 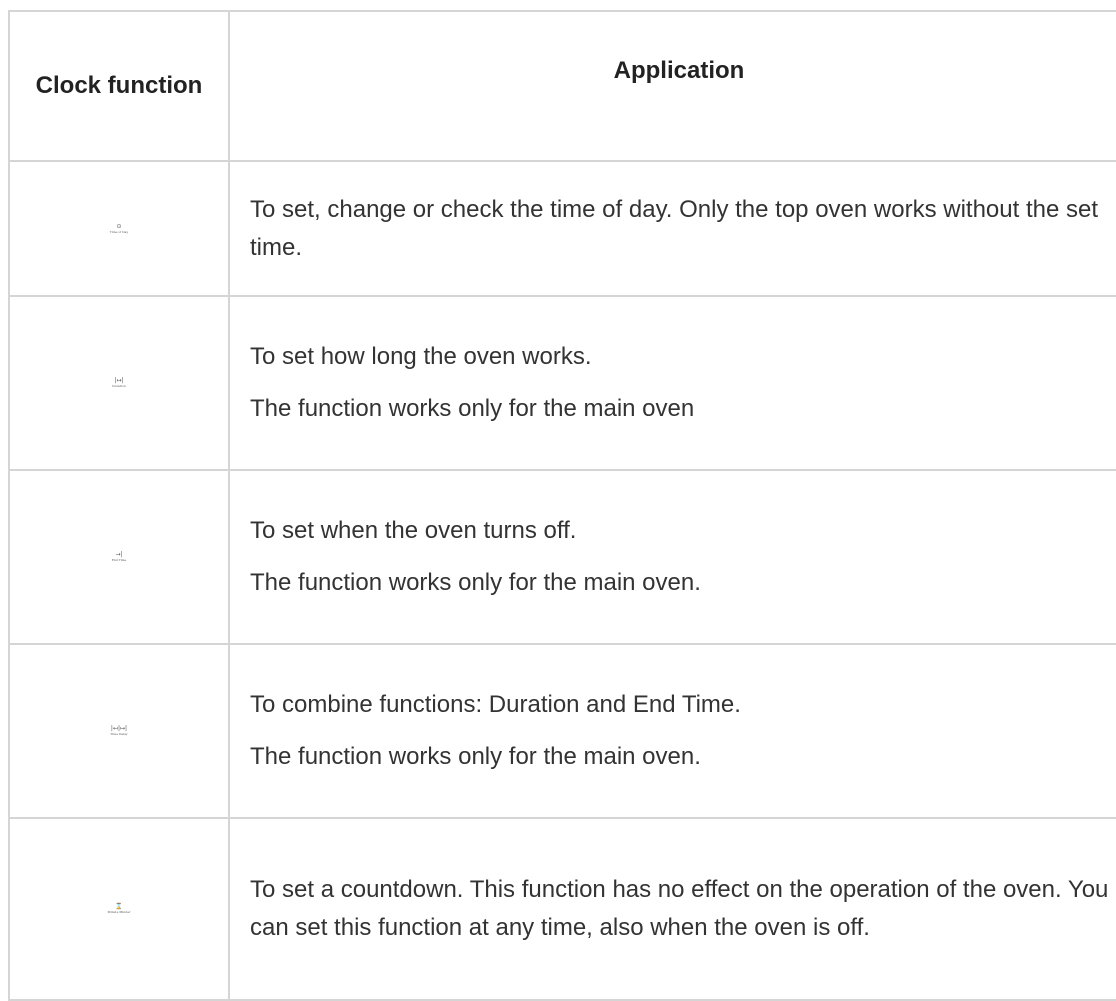 I want to click on duration-icon: |↦| Duration, so click(x=118, y=382).